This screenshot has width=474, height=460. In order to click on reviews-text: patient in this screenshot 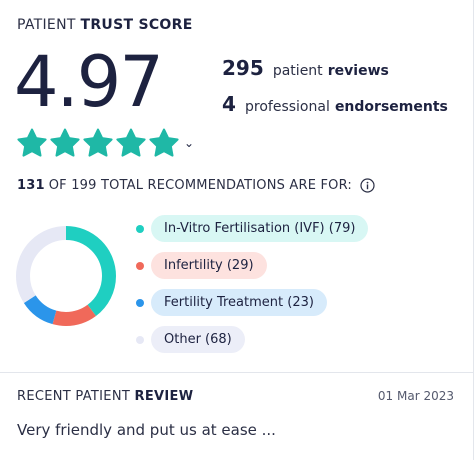, I will do `click(297, 71)`.